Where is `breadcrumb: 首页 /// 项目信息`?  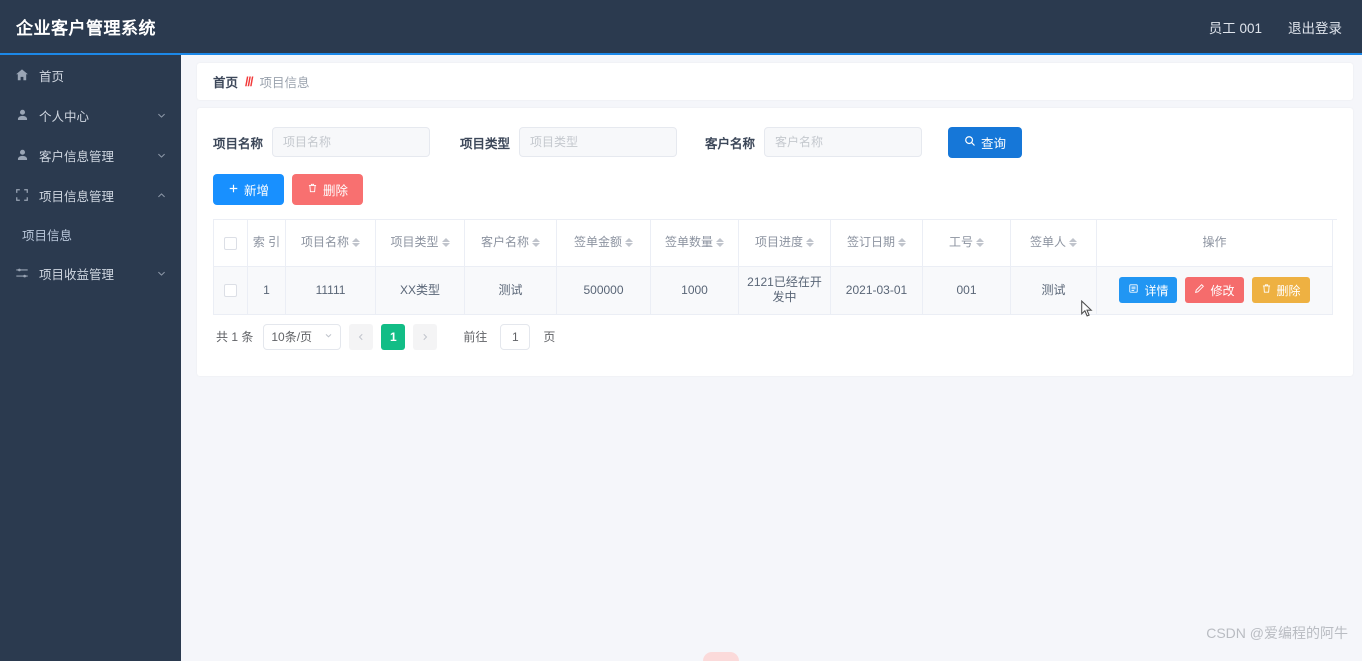
breadcrumb: 首页 /// 项目信息 is located at coordinates (775, 81).